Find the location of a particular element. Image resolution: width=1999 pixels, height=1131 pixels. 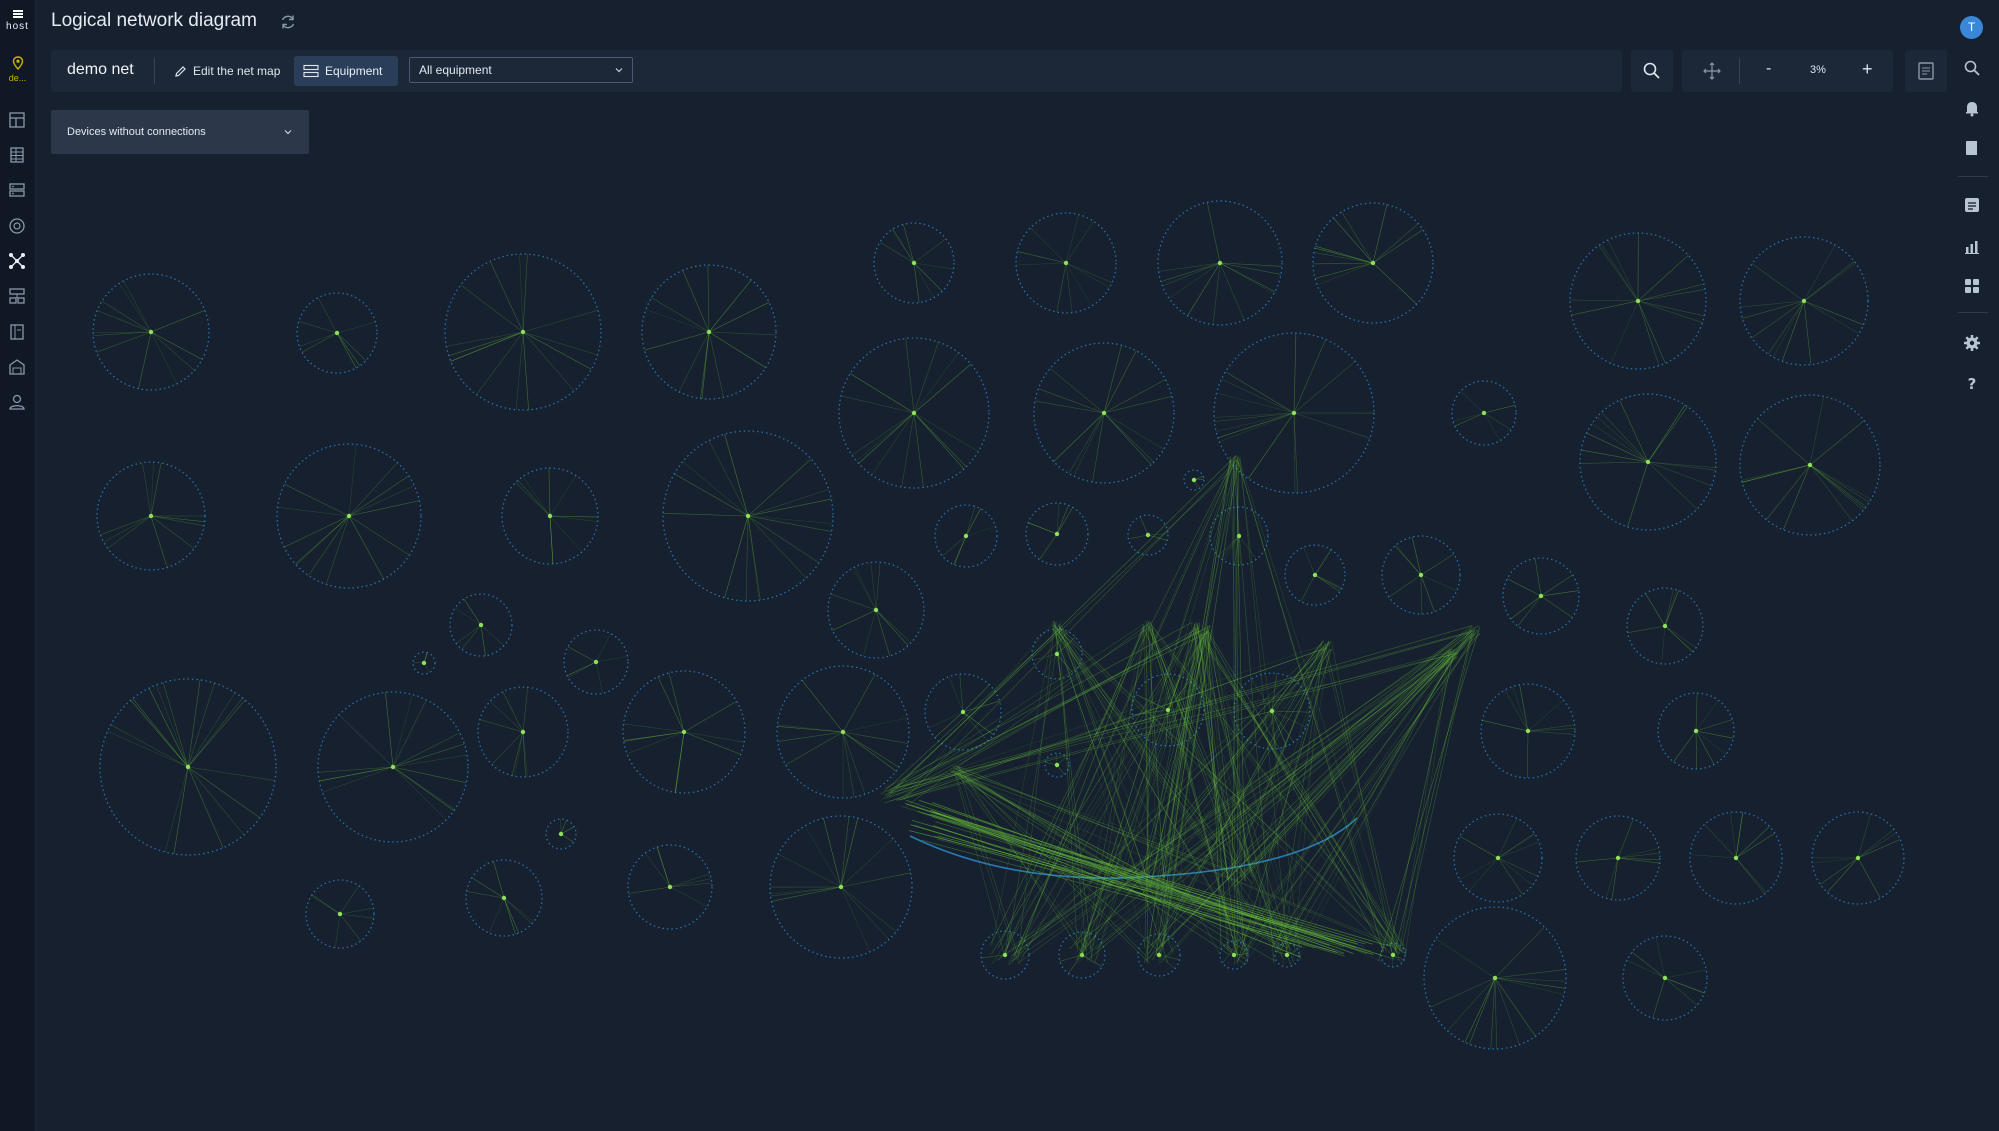

user-avatar: T is located at coordinates (1971, 27).